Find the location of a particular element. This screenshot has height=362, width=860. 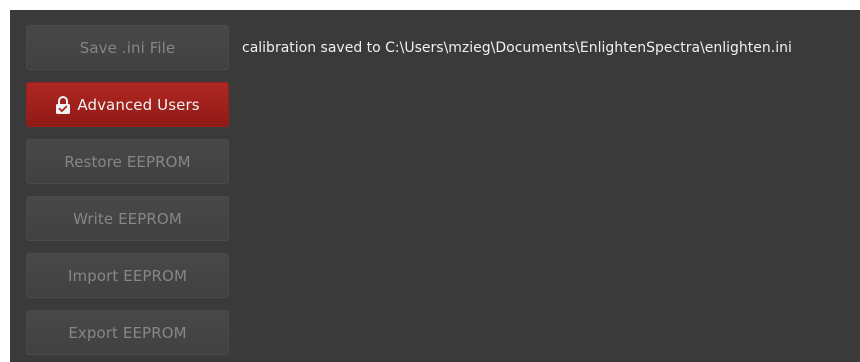

save-ini-file-label: Save .ini File is located at coordinates (127, 47).